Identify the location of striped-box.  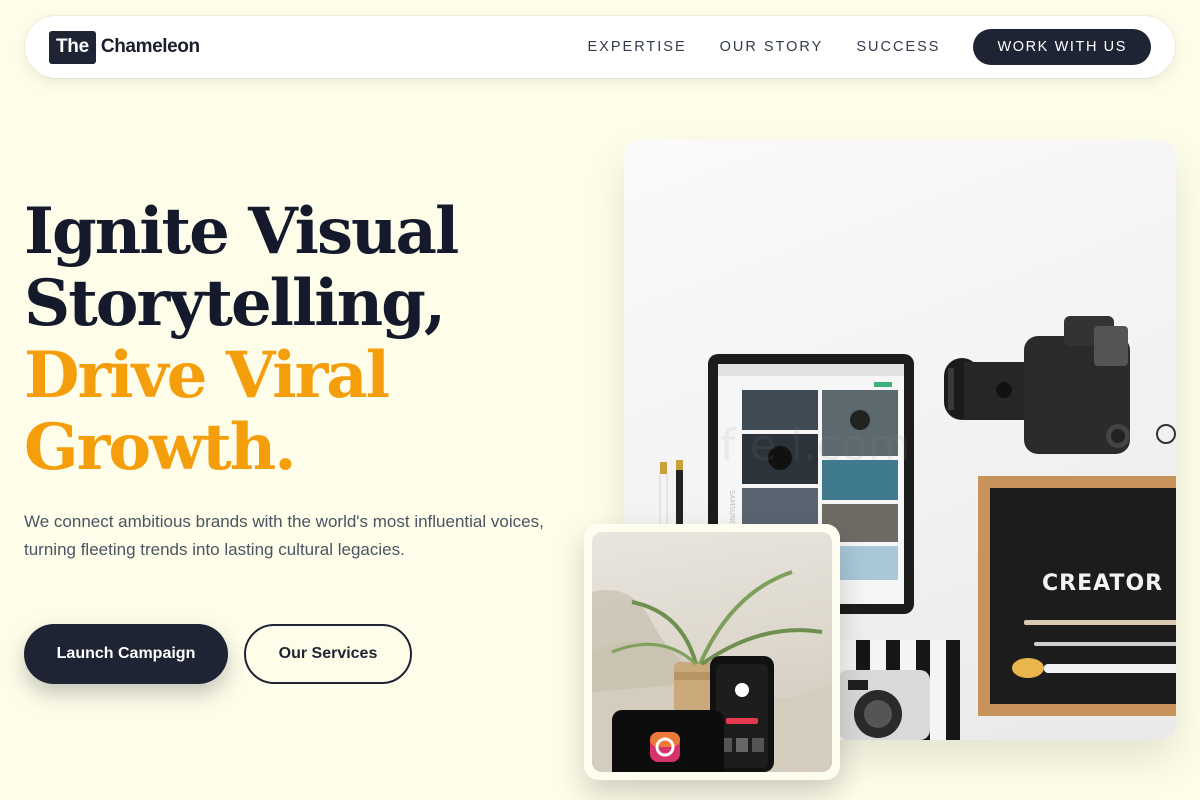
(899, 690).